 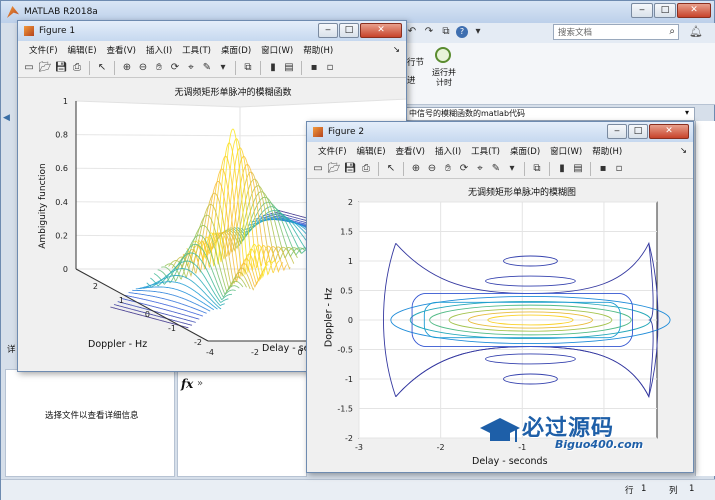 I want to click on x-tick-label: -3, so click(x=359, y=447).